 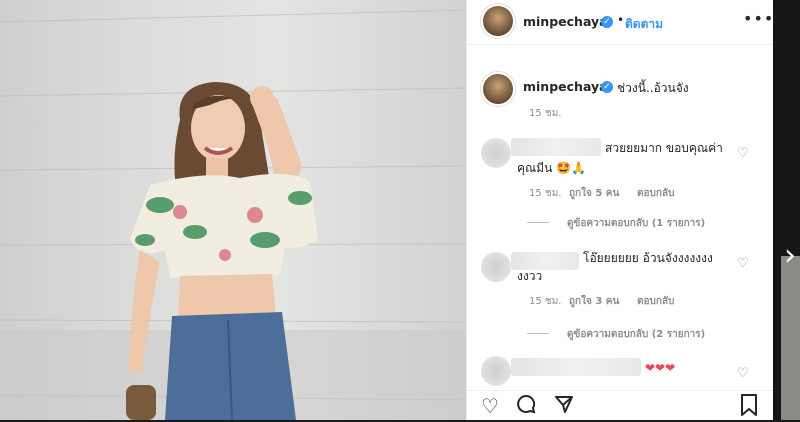 What do you see at coordinates (620, 405) in the screenshot?
I see `action-bar: ♡` at bounding box center [620, 405].